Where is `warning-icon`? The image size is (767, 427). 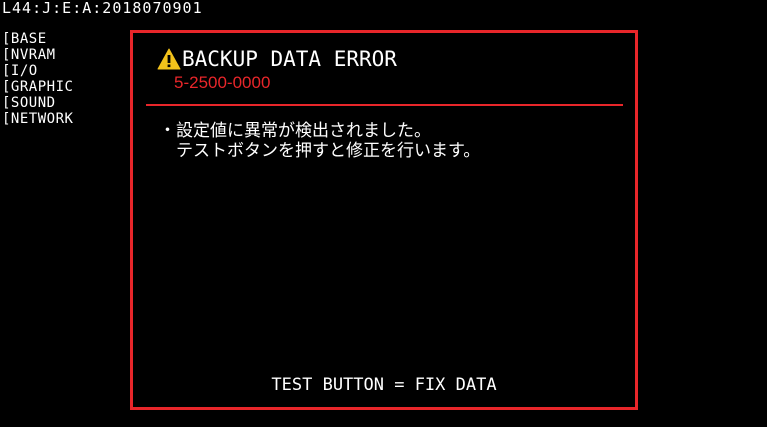 warning-icon is located at coordinates (169, 59).